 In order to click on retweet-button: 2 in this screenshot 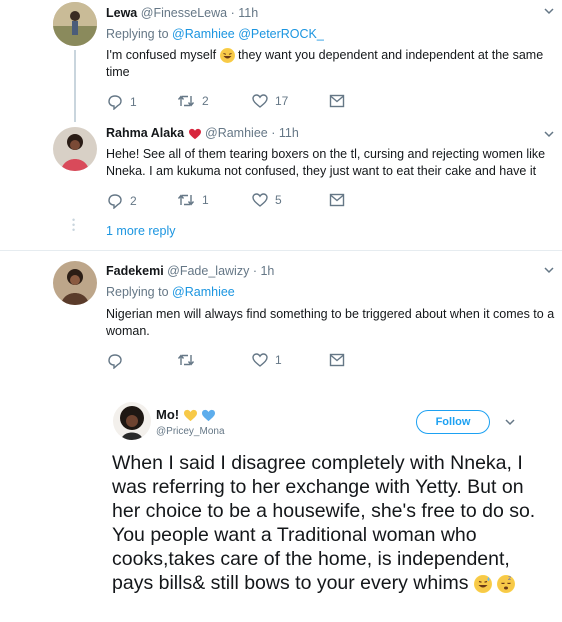, I will do `click(193, 101)`.